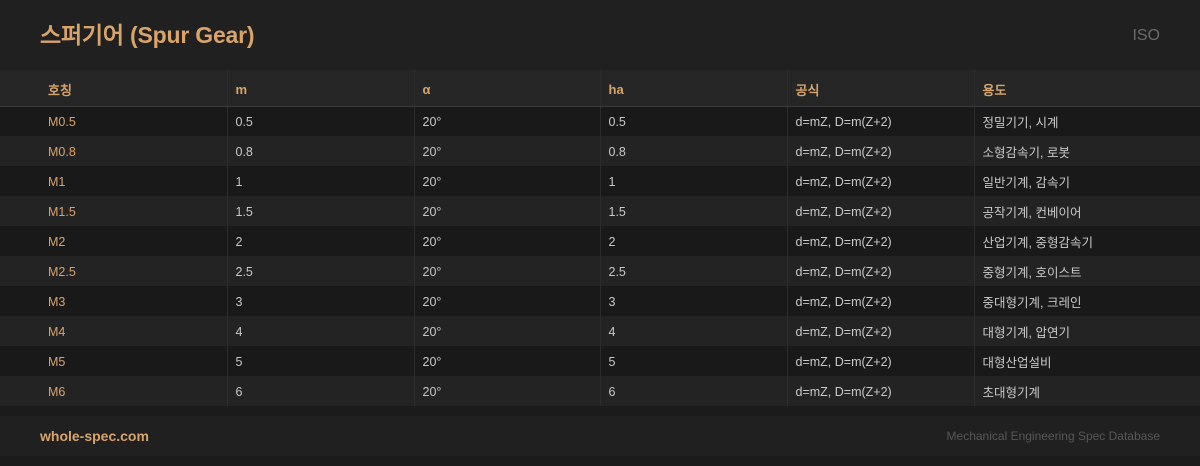 The image size is (1200, 466). I want to click on cell-application: 산업기계, 중형감속기, so click(1086, 241).